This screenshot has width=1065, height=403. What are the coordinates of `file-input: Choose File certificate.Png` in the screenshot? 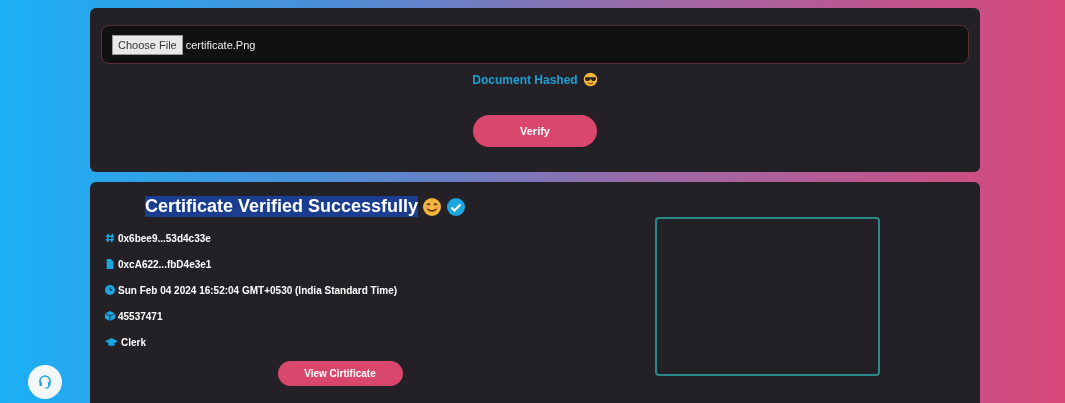 It's located at (535, 44).